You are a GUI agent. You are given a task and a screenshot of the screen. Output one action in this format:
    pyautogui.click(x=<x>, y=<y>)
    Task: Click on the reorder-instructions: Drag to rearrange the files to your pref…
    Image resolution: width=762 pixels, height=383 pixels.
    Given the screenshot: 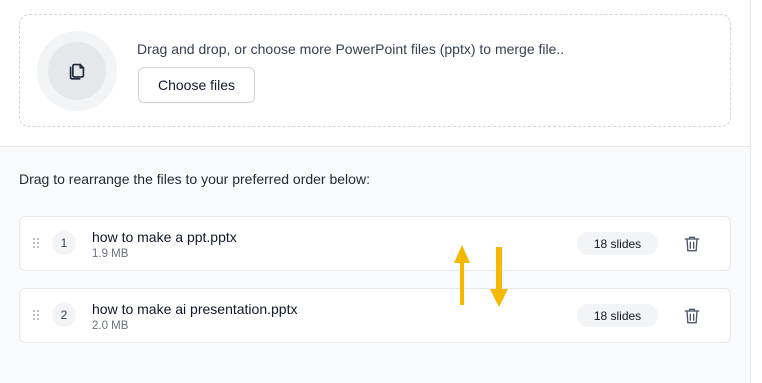 What is the action you would take?
    pyautogui.click(x=194, y=179)
    